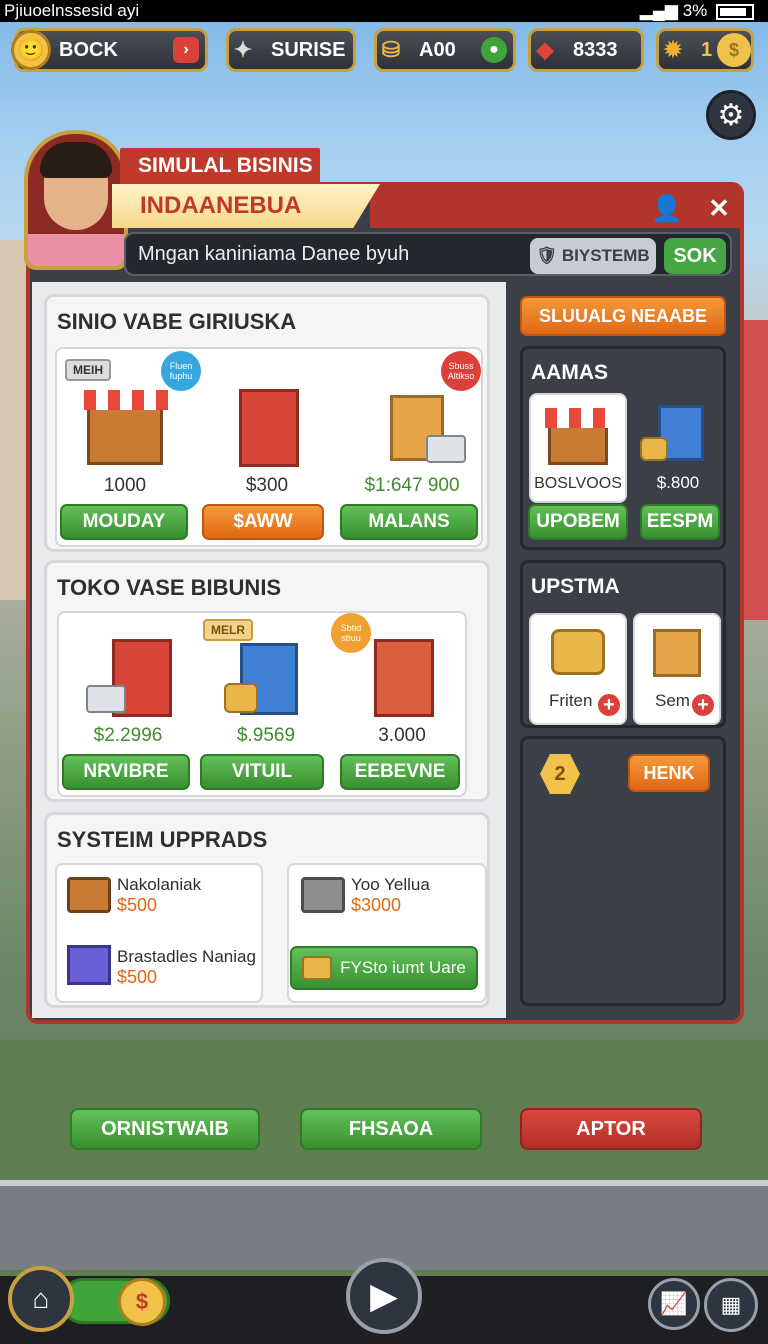  I want to click on system-button: 🛡 BIYSTEMB, so click(593, 256).